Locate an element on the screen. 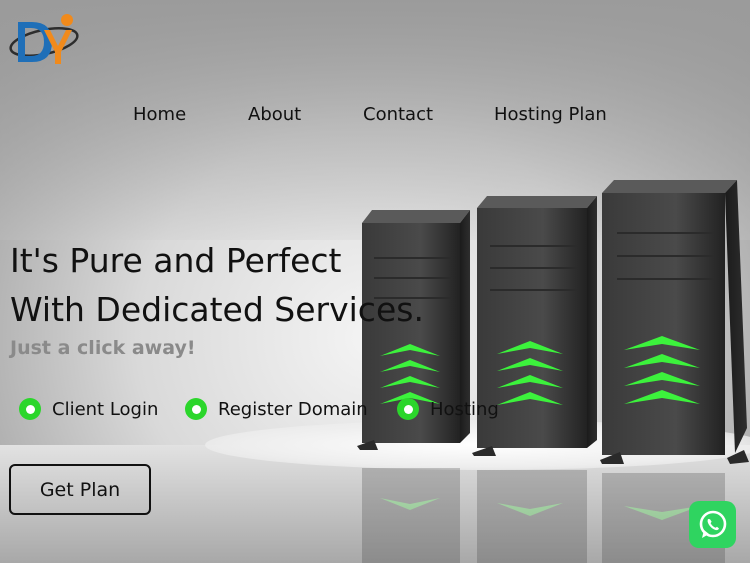 This screenshot has height=563, width=750. main-nav: Home About Contact Hosting Plan is located at coordinates (375, 117).